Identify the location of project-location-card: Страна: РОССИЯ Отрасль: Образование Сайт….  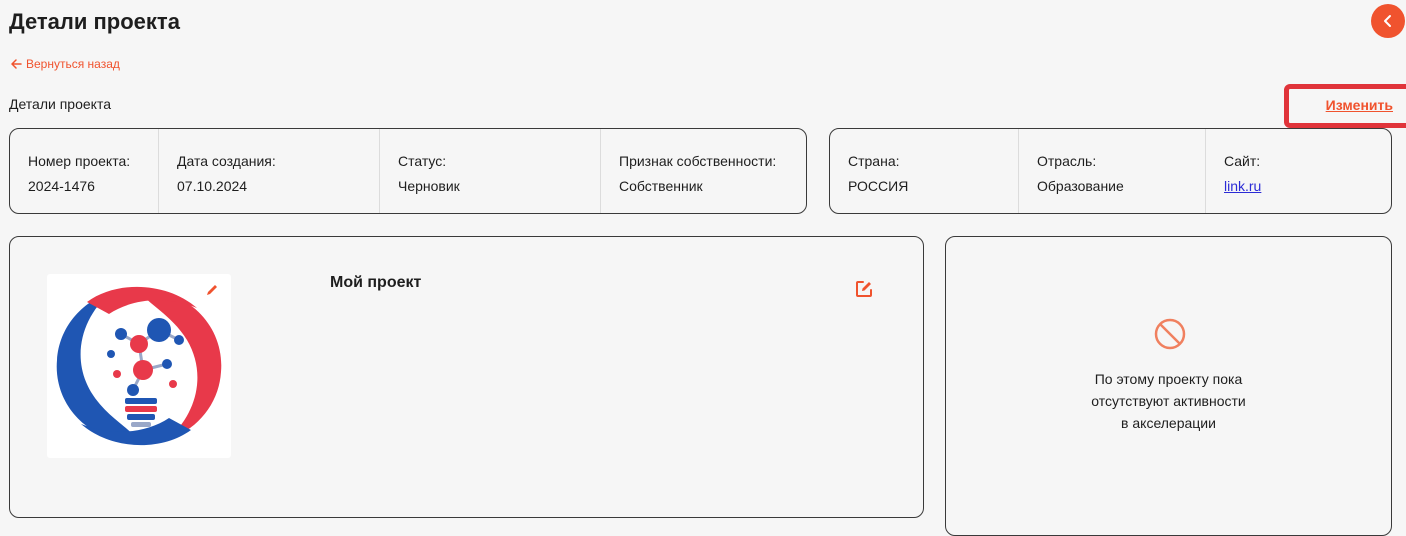
(1110, 171).